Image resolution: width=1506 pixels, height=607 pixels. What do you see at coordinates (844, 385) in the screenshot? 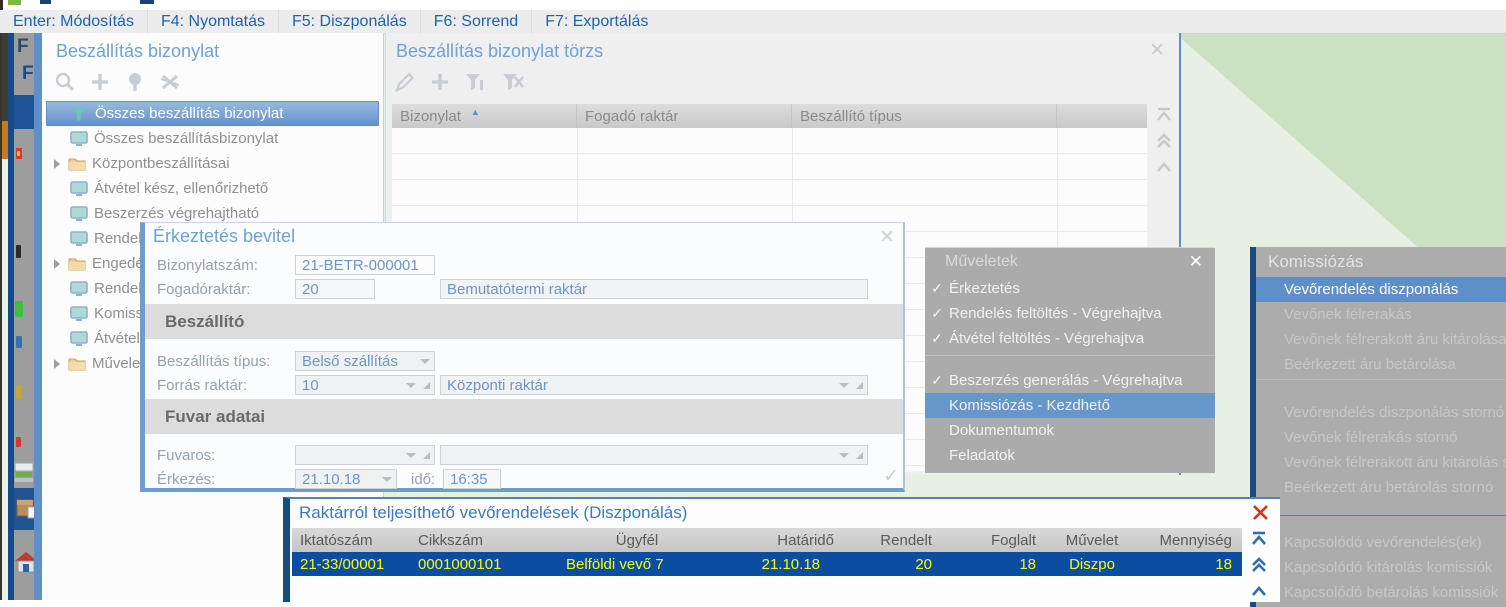
I see `chevron-down-icon` at bounding box center [844, 385].